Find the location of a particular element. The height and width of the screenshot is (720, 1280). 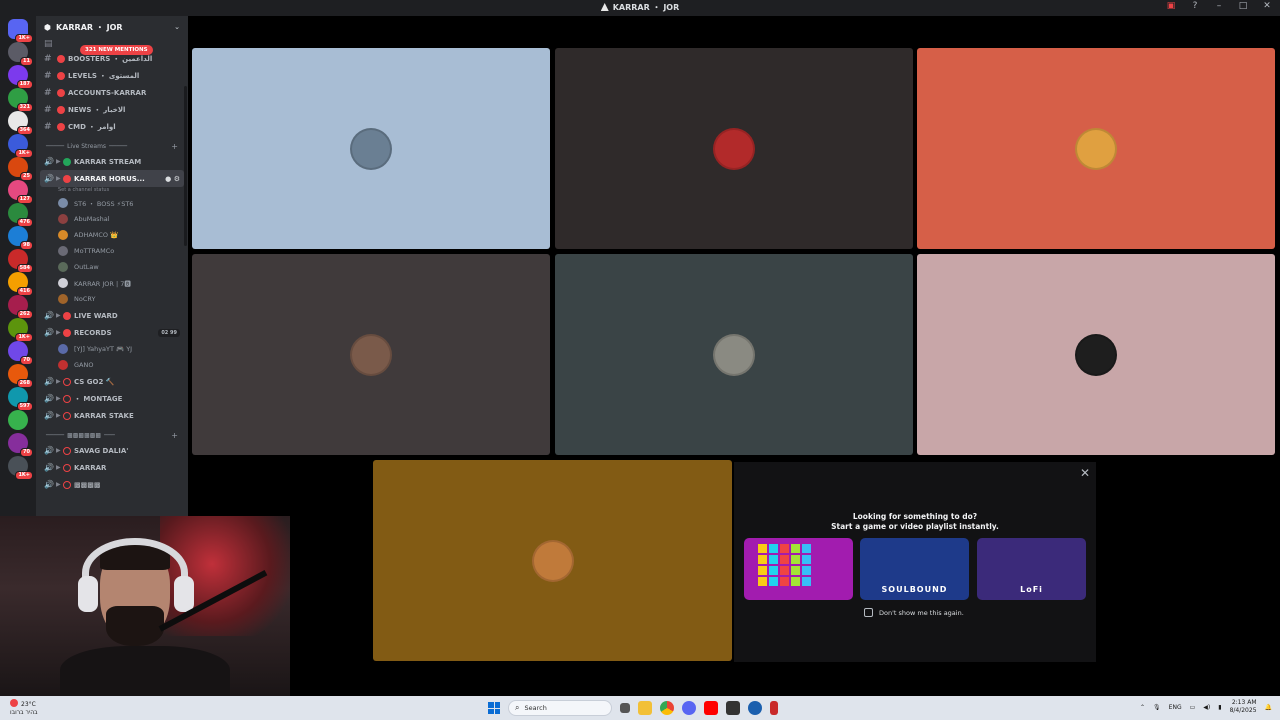

server-icon: 127 is located at coordinates (20, 192).